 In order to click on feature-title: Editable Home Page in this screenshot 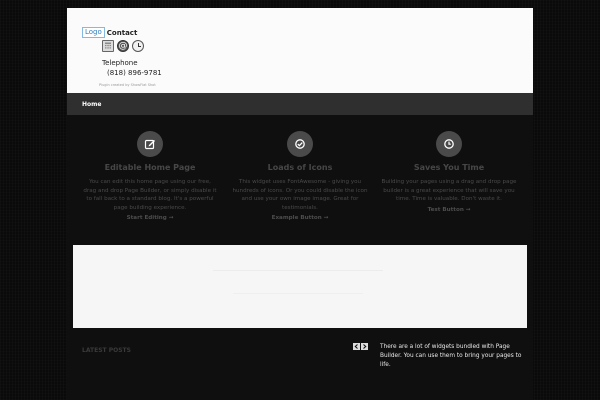, I will do `click(150, 167)`.